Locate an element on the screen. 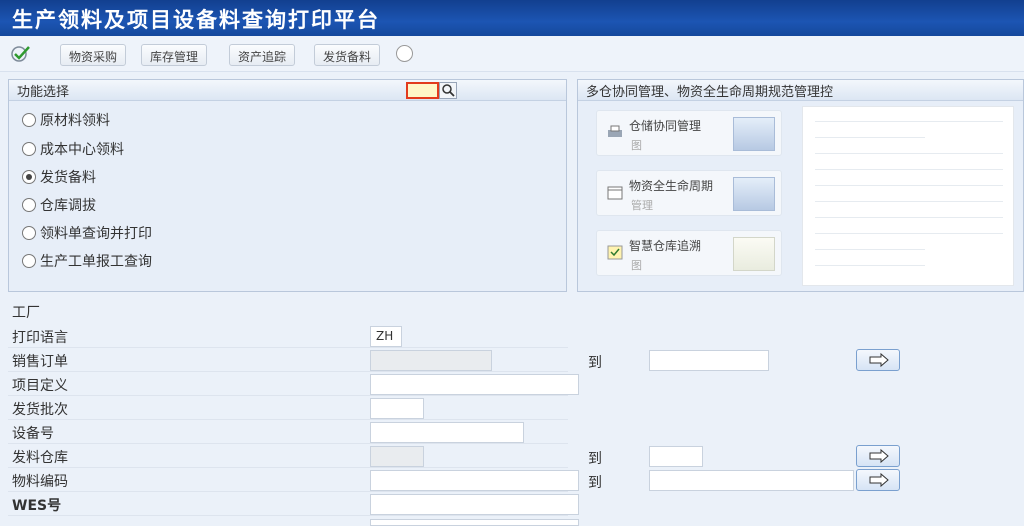 Image resolution: width=1024 pixels, height=526 pixels. option-shipping-prep: 发货备料 is located at coordinates (59, 177).